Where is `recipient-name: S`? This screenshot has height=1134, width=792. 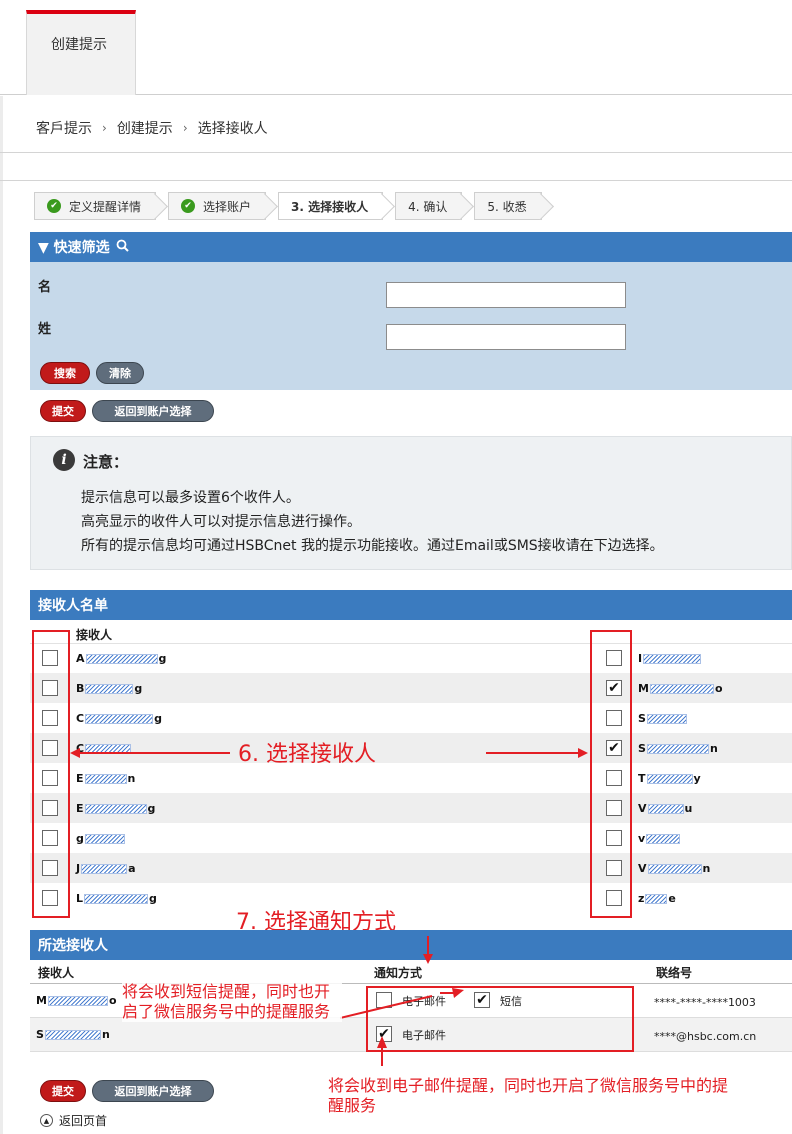
recipient-name: S is located at coordinates (663, 718).